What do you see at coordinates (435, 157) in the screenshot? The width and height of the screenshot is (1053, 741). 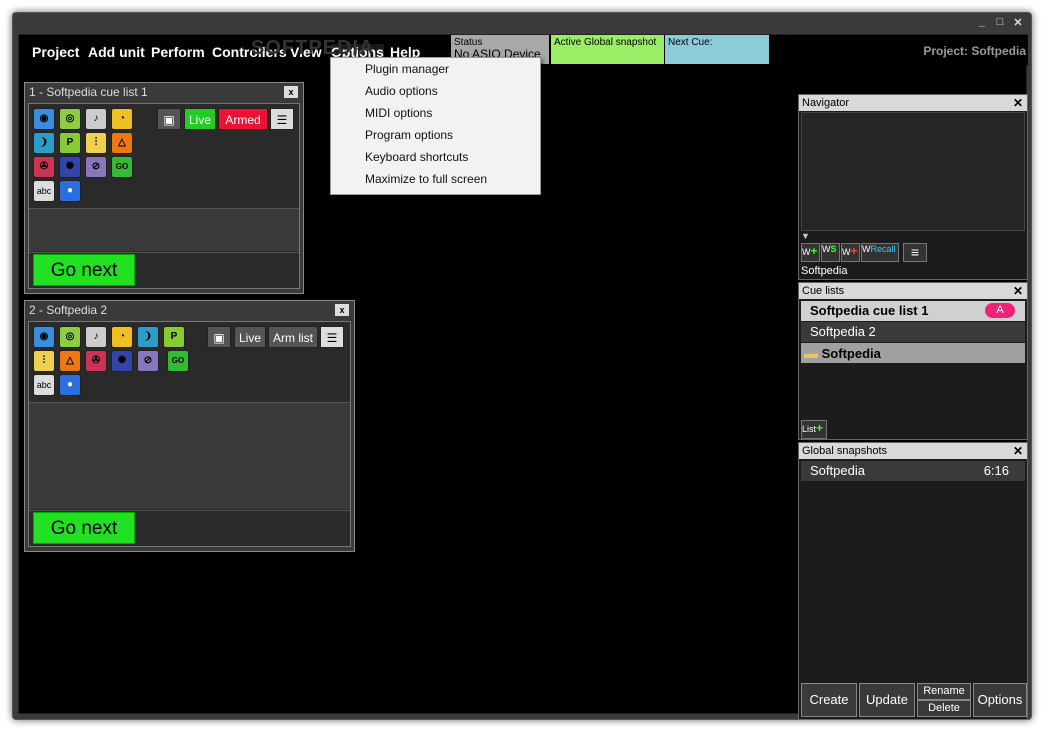 I see `menu-item-keyboard-shortcuts: Keyboard shortcuts` at bounding box center [435, 157].